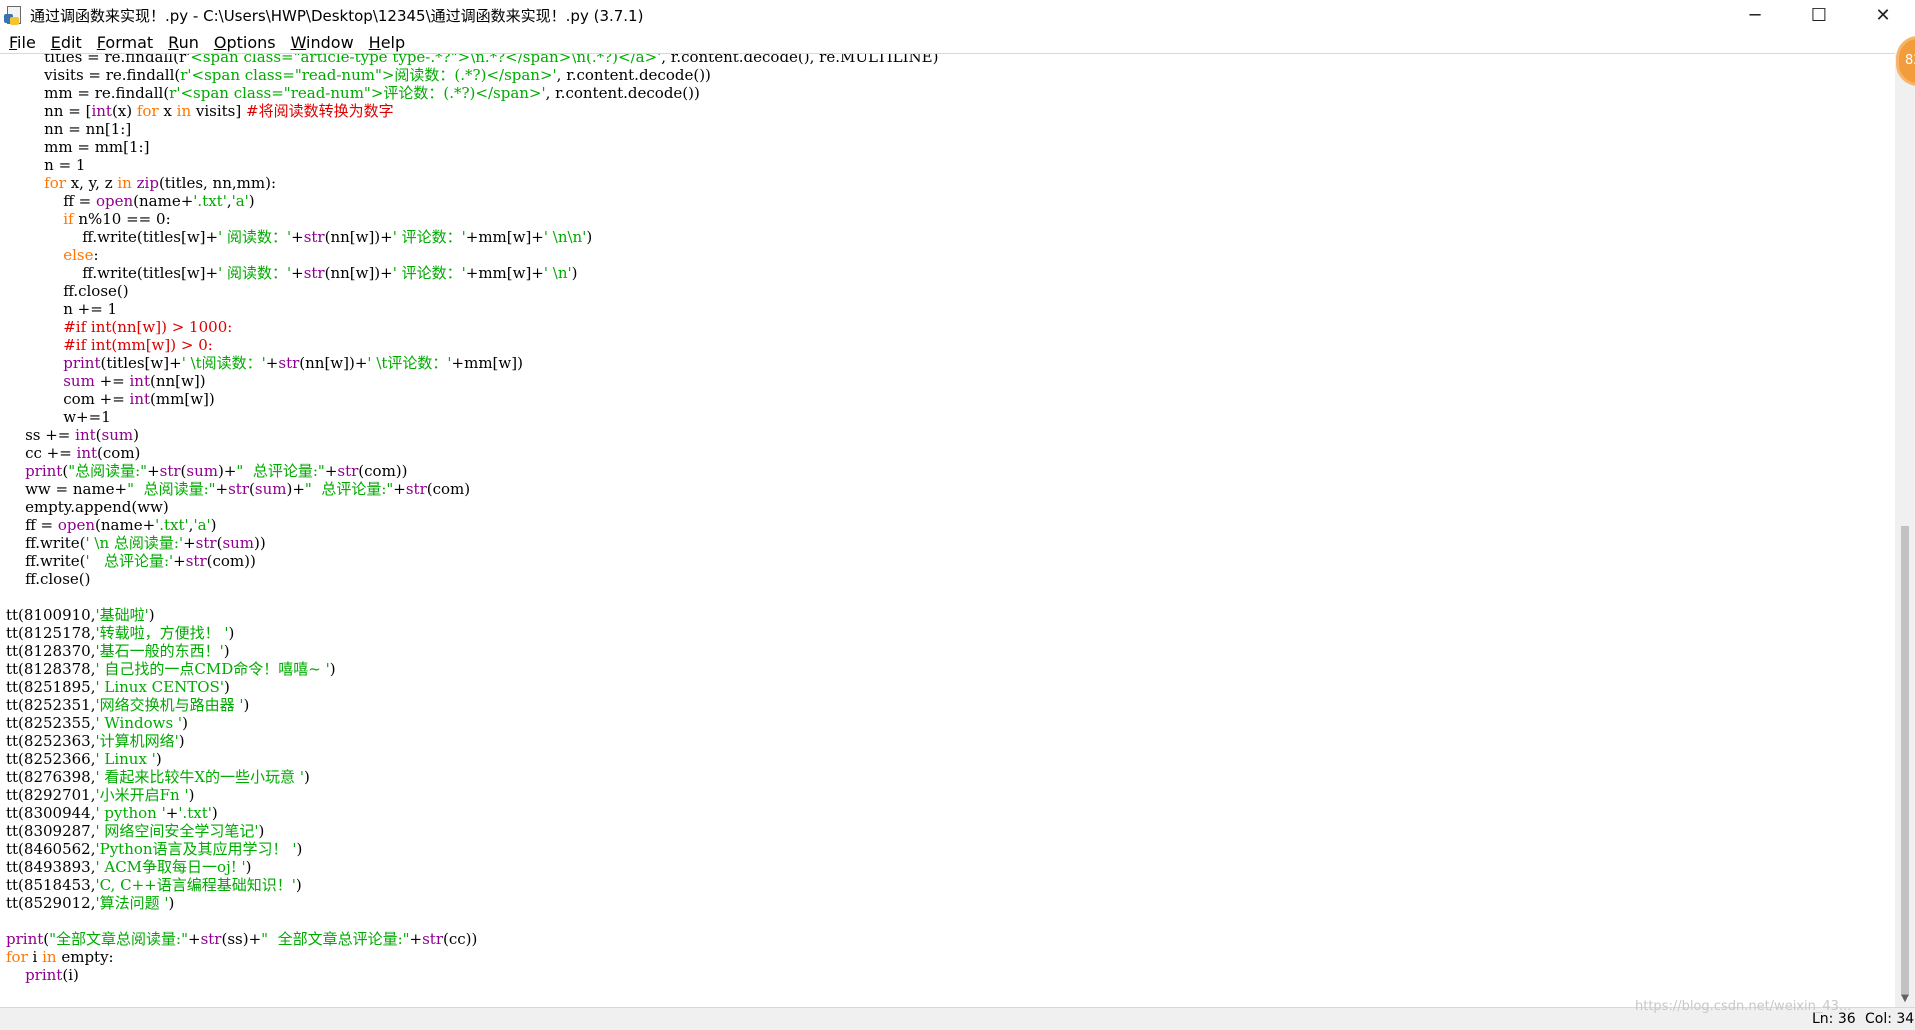 Image resolution: width=1915 pixels, height=1030 pixels. I want to click on code-token: tt(8276398,, so click(51, 777).